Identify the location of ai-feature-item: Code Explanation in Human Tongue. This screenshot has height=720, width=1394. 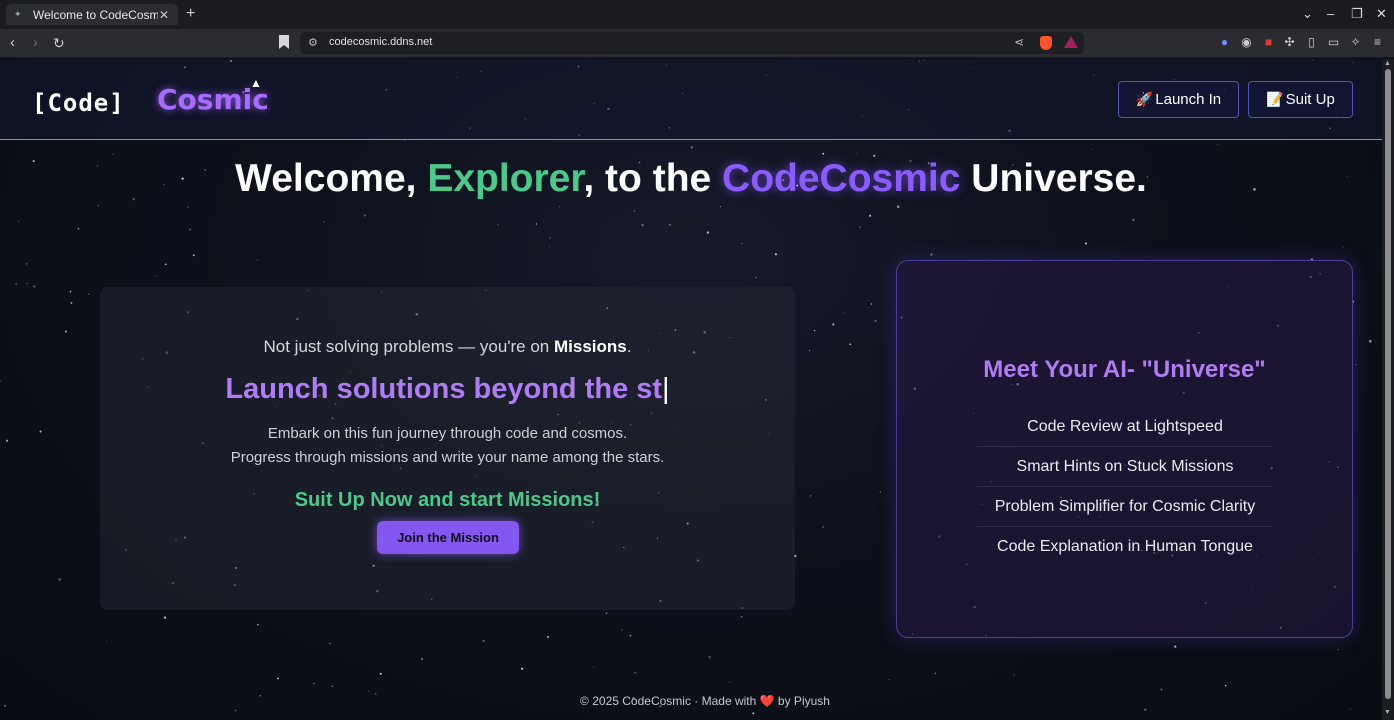
(1125, 546).